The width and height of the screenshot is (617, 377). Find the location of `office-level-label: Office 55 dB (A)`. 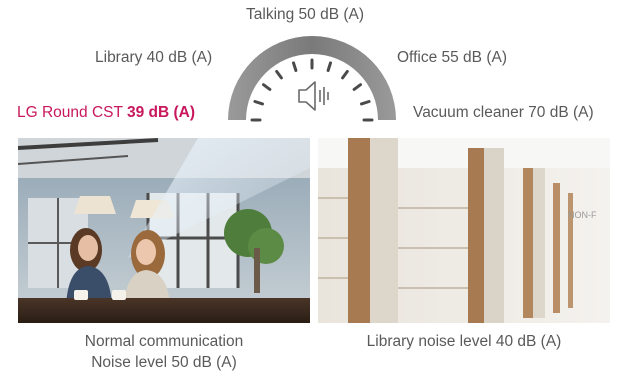

office-level-label: Office 55 dB (A) is located at coordinates (452, 57).